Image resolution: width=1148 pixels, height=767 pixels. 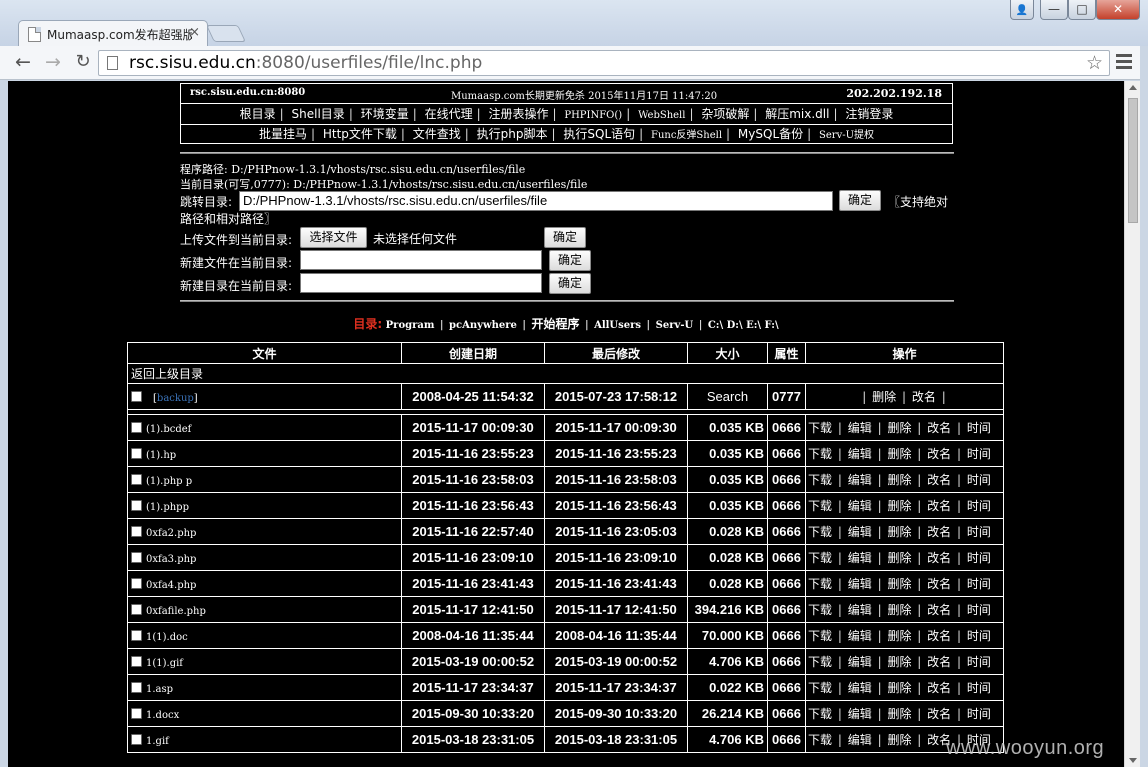 What do you see at coordinates (661, 115) in the screenshot?
I see `menu-webshell: WebShell` at bounding box center [661, 115].